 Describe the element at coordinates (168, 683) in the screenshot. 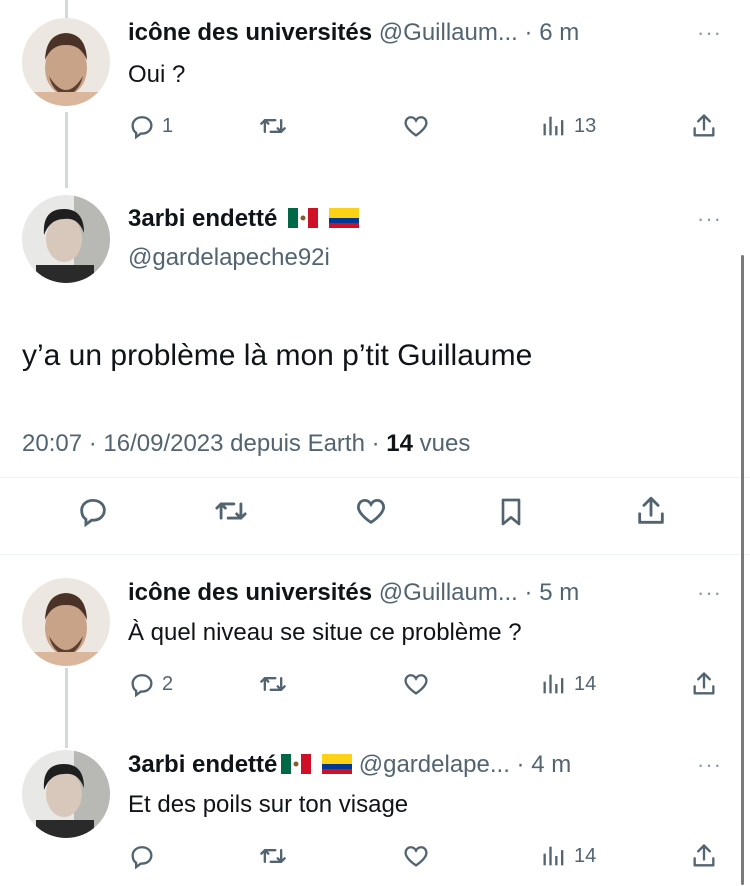

I see `reply-count: 2` at that location.